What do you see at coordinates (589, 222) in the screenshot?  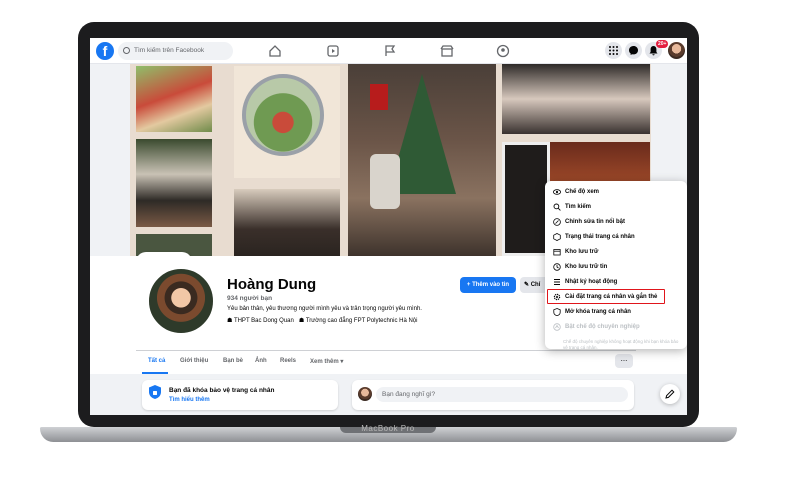 I see `menu-item-edit-highlights: Chỉnh sửa tin nổi bật` at bounding box center [589, 222].